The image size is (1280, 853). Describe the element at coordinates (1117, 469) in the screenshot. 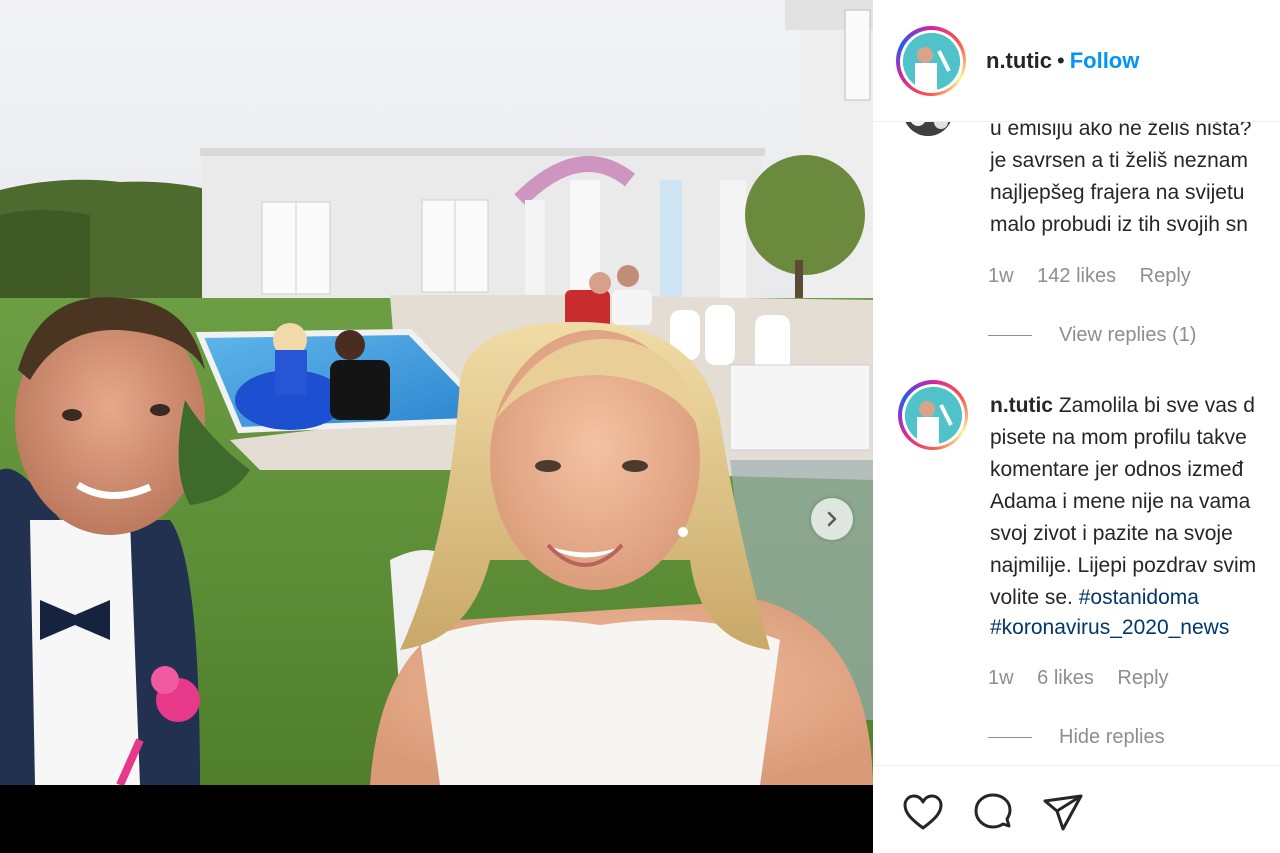

I see `comment-text-line: komentare jer odnos izmeđ` at that location.